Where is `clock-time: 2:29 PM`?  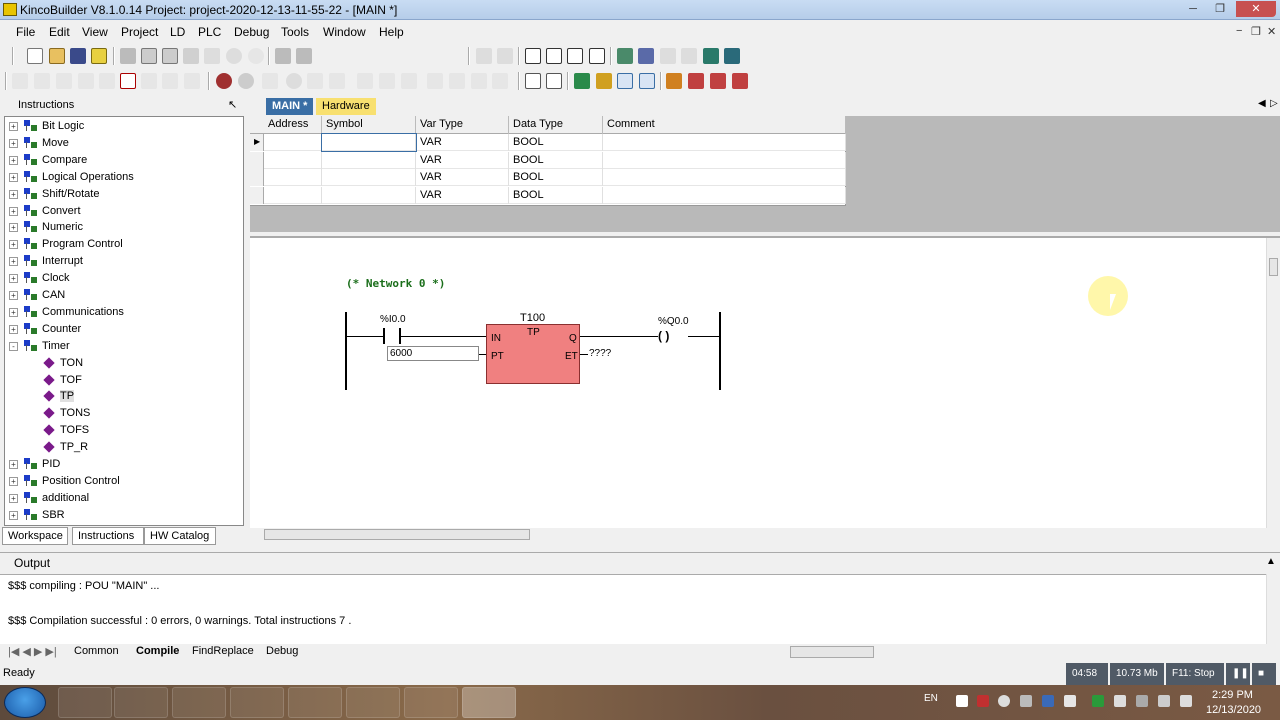 clock-time: 2:29 PM is located at coordinates (1232, 695).